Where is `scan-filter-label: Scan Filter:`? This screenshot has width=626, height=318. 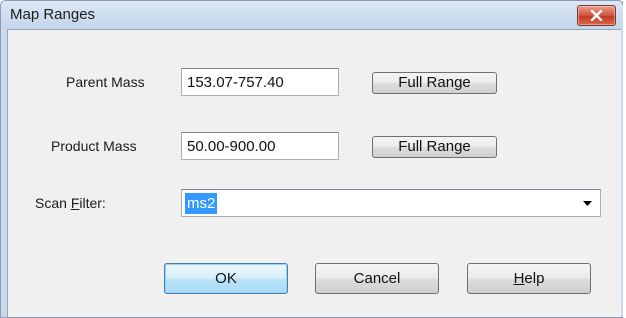
scan-filter-label: Scan Filter: is located at coordinates (70, 203).